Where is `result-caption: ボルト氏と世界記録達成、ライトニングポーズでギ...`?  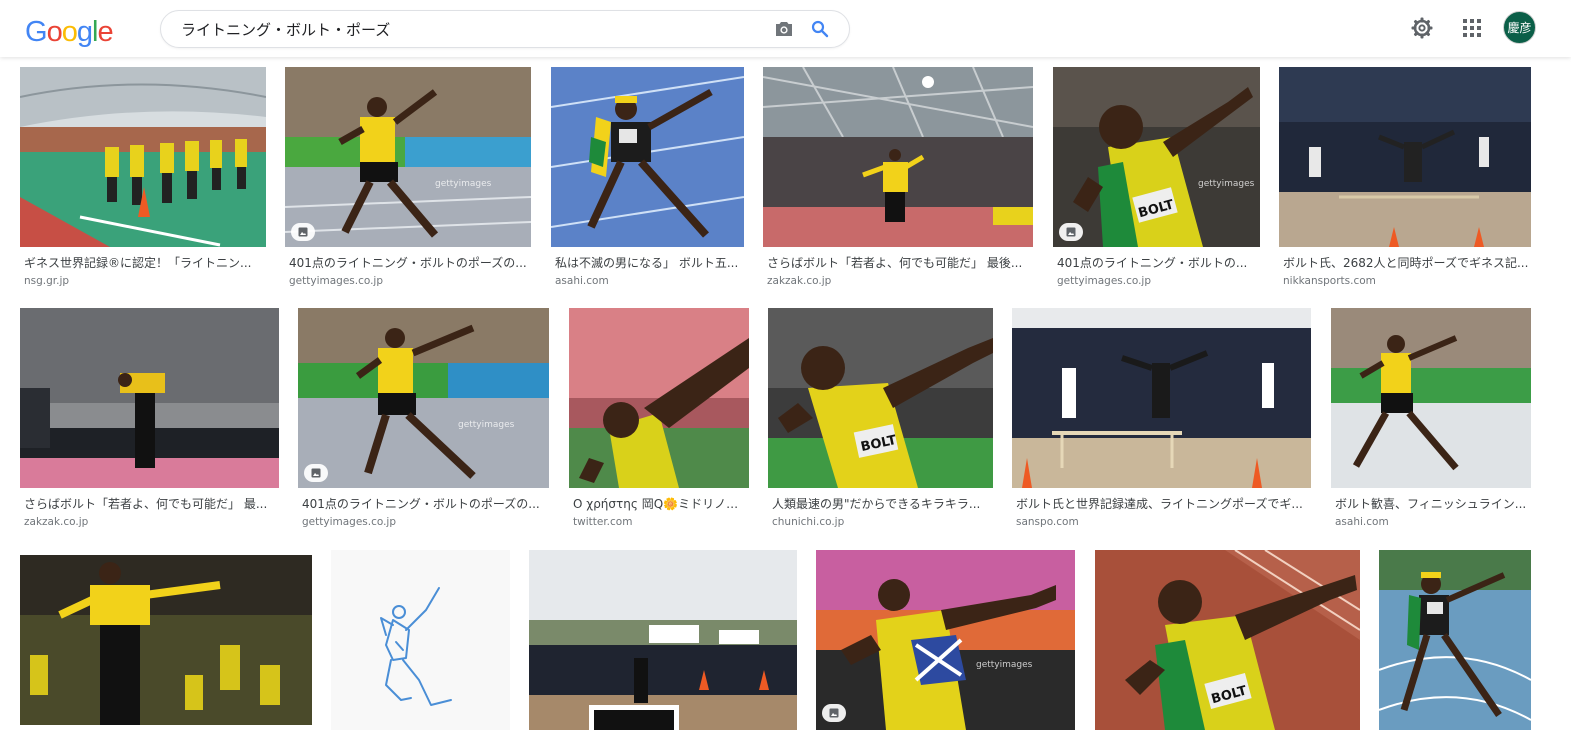 result-caption: ボルト氏と世界記録達成、ライトニングポーズでギ... is located at coordinates (1161, 504).